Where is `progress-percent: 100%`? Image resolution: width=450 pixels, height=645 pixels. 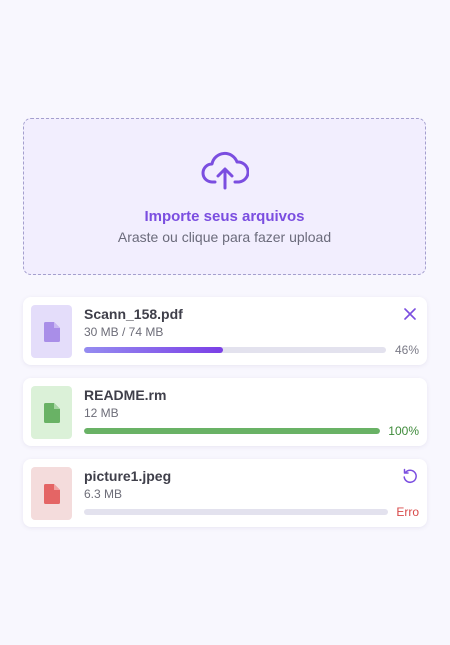 progress-percent: 100% is located at coordinates (403, 431).